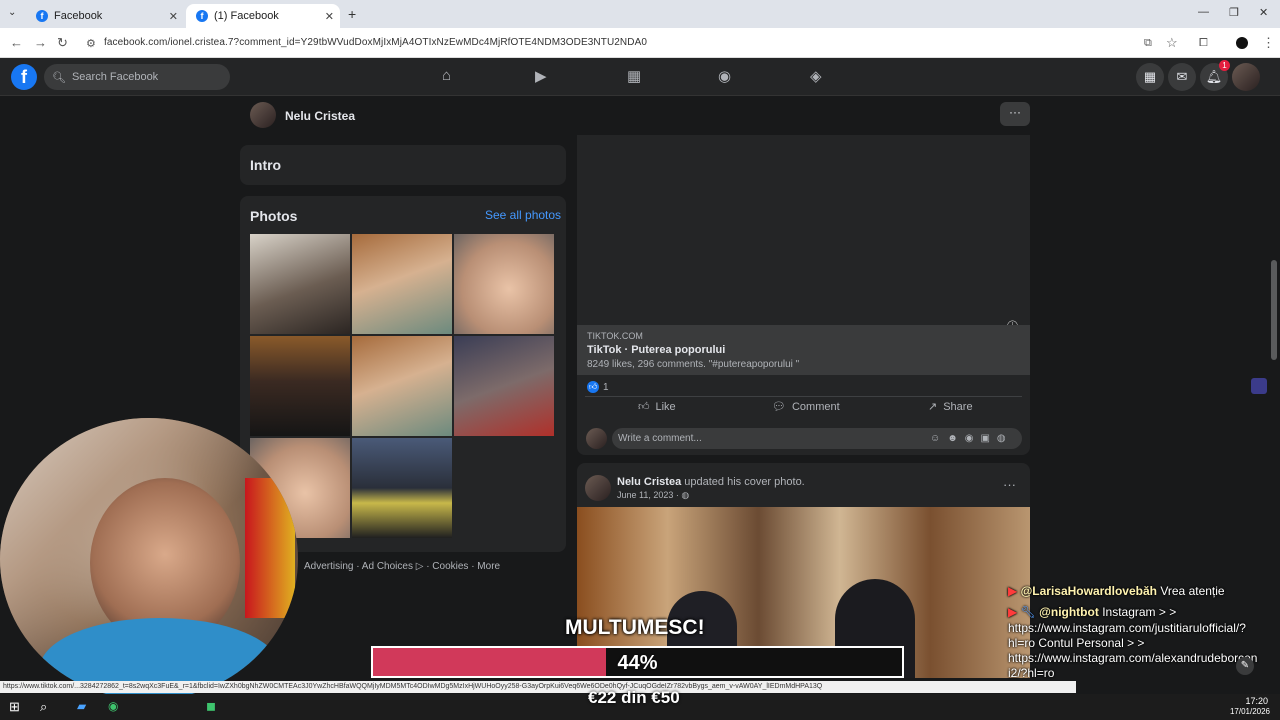 This screenshot has width=1280, height=720. What do you see at coordinates (1076, 643) in the screenshot?
I see `chat-text: hl=ro Contul Personal > >` at bounding box center [1076, 643].